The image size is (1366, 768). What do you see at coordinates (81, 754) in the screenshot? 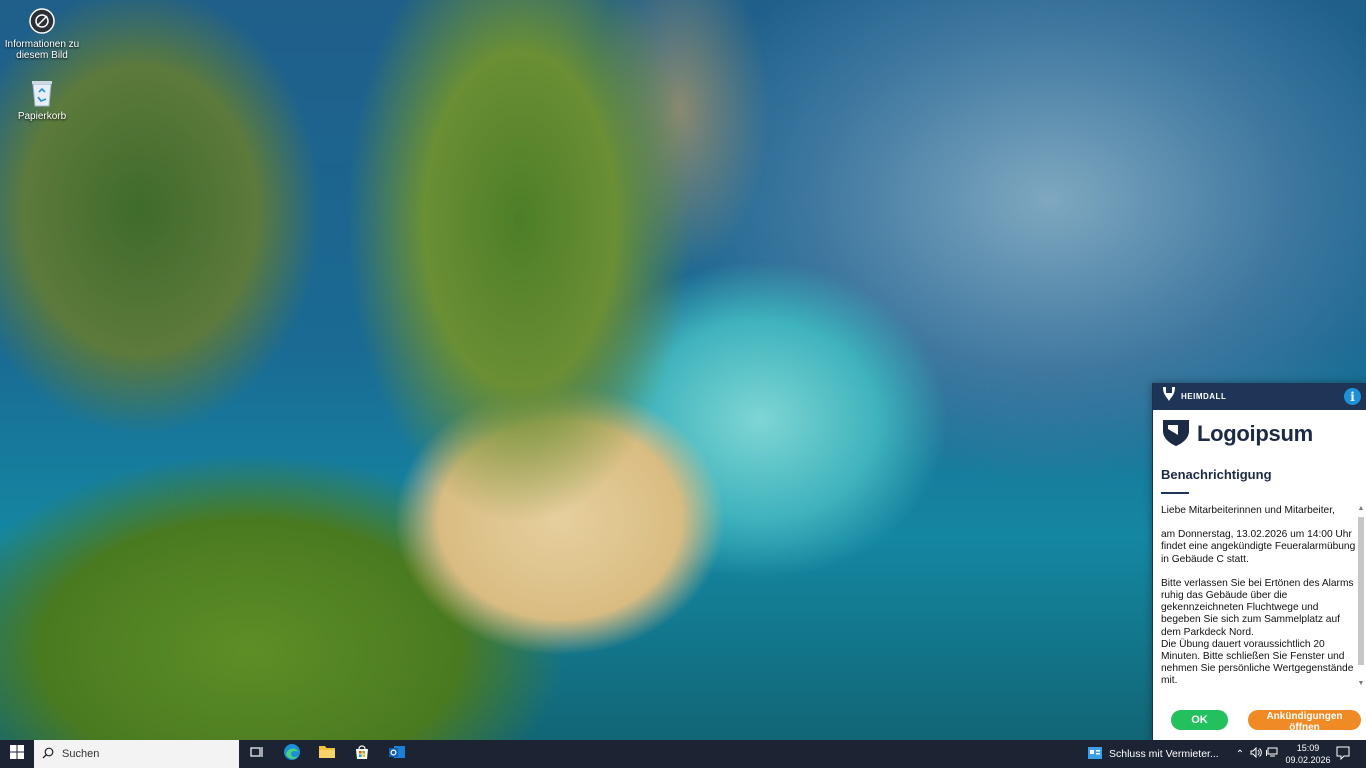
I see `search-placeholder: Suchen` at bounding box center [81, 754].